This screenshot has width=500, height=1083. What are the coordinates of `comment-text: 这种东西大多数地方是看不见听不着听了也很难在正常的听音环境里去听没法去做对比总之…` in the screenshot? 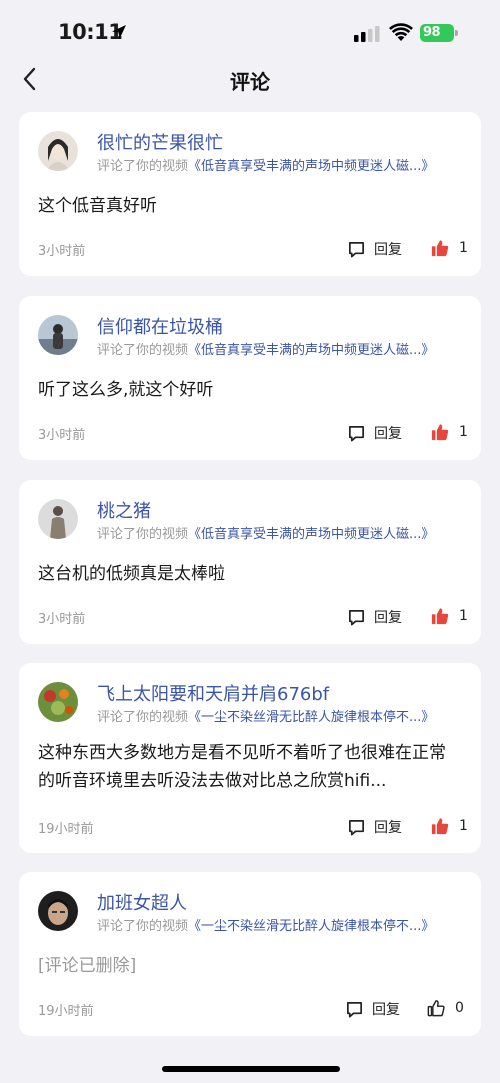 It's located at (242, 767).